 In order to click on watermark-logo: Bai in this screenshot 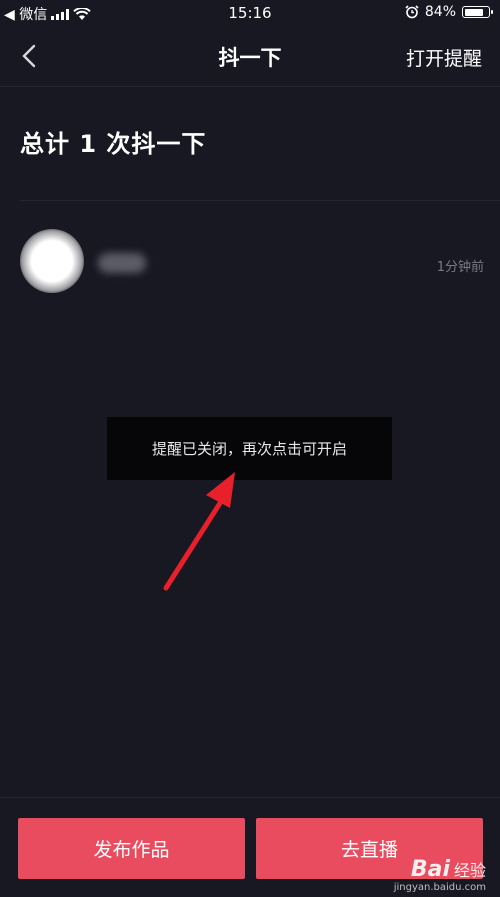, I will do `click(430, 869)`.